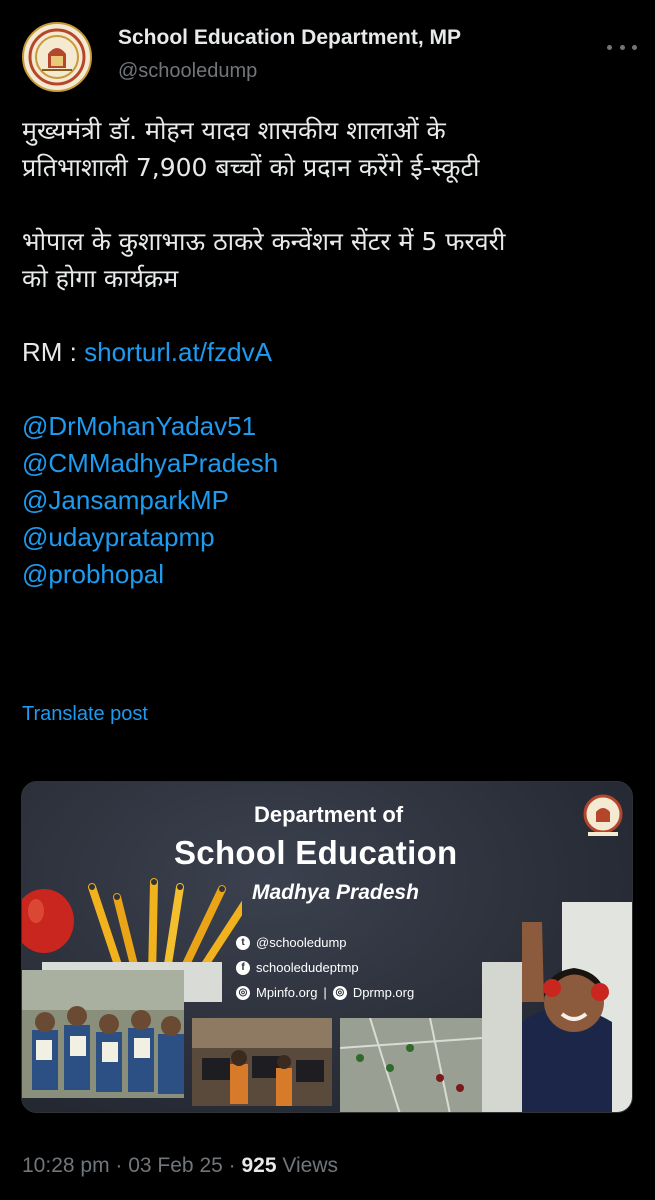 The height and width of the screenshot is (1200, 655). What do you see at coordinates (259, 1165) in the screenshot?
I see `views-count: 925` at bounding box center [259, 1165].